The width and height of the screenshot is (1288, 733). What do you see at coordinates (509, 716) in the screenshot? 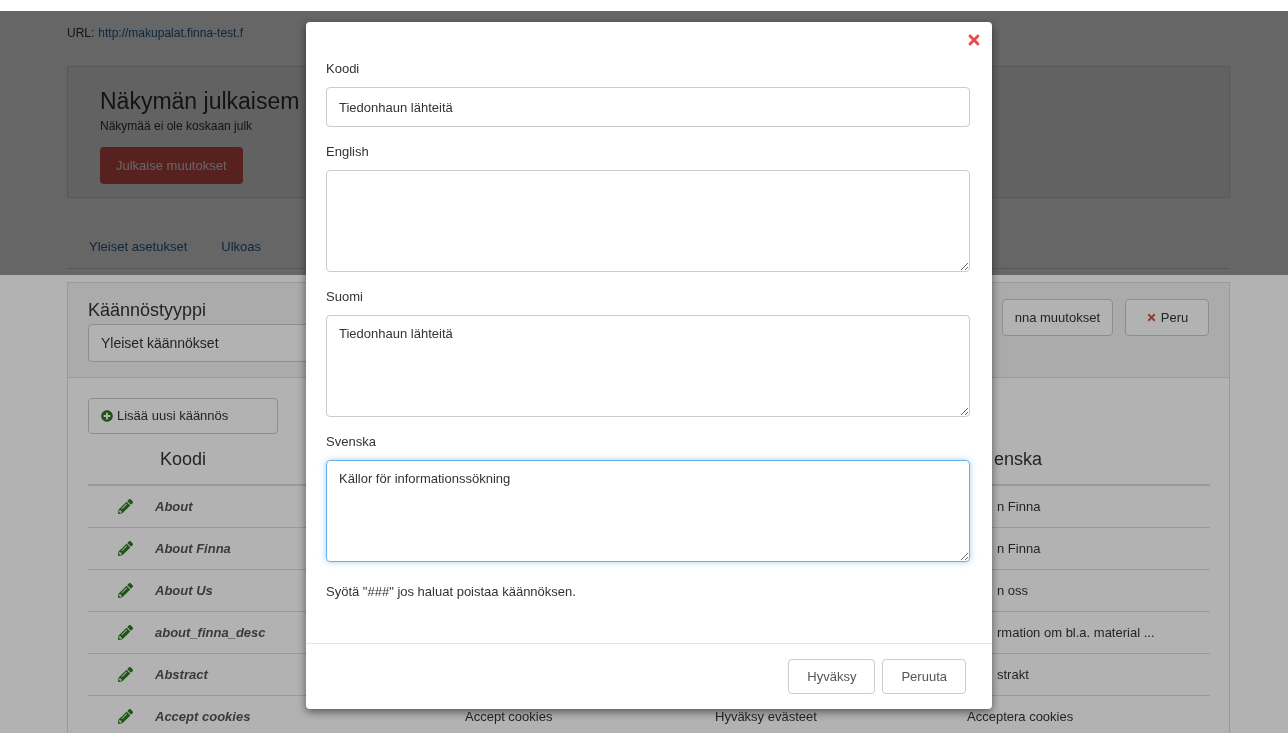
I see `table-cell: Accept cookies` at bounding box center [509, 716].